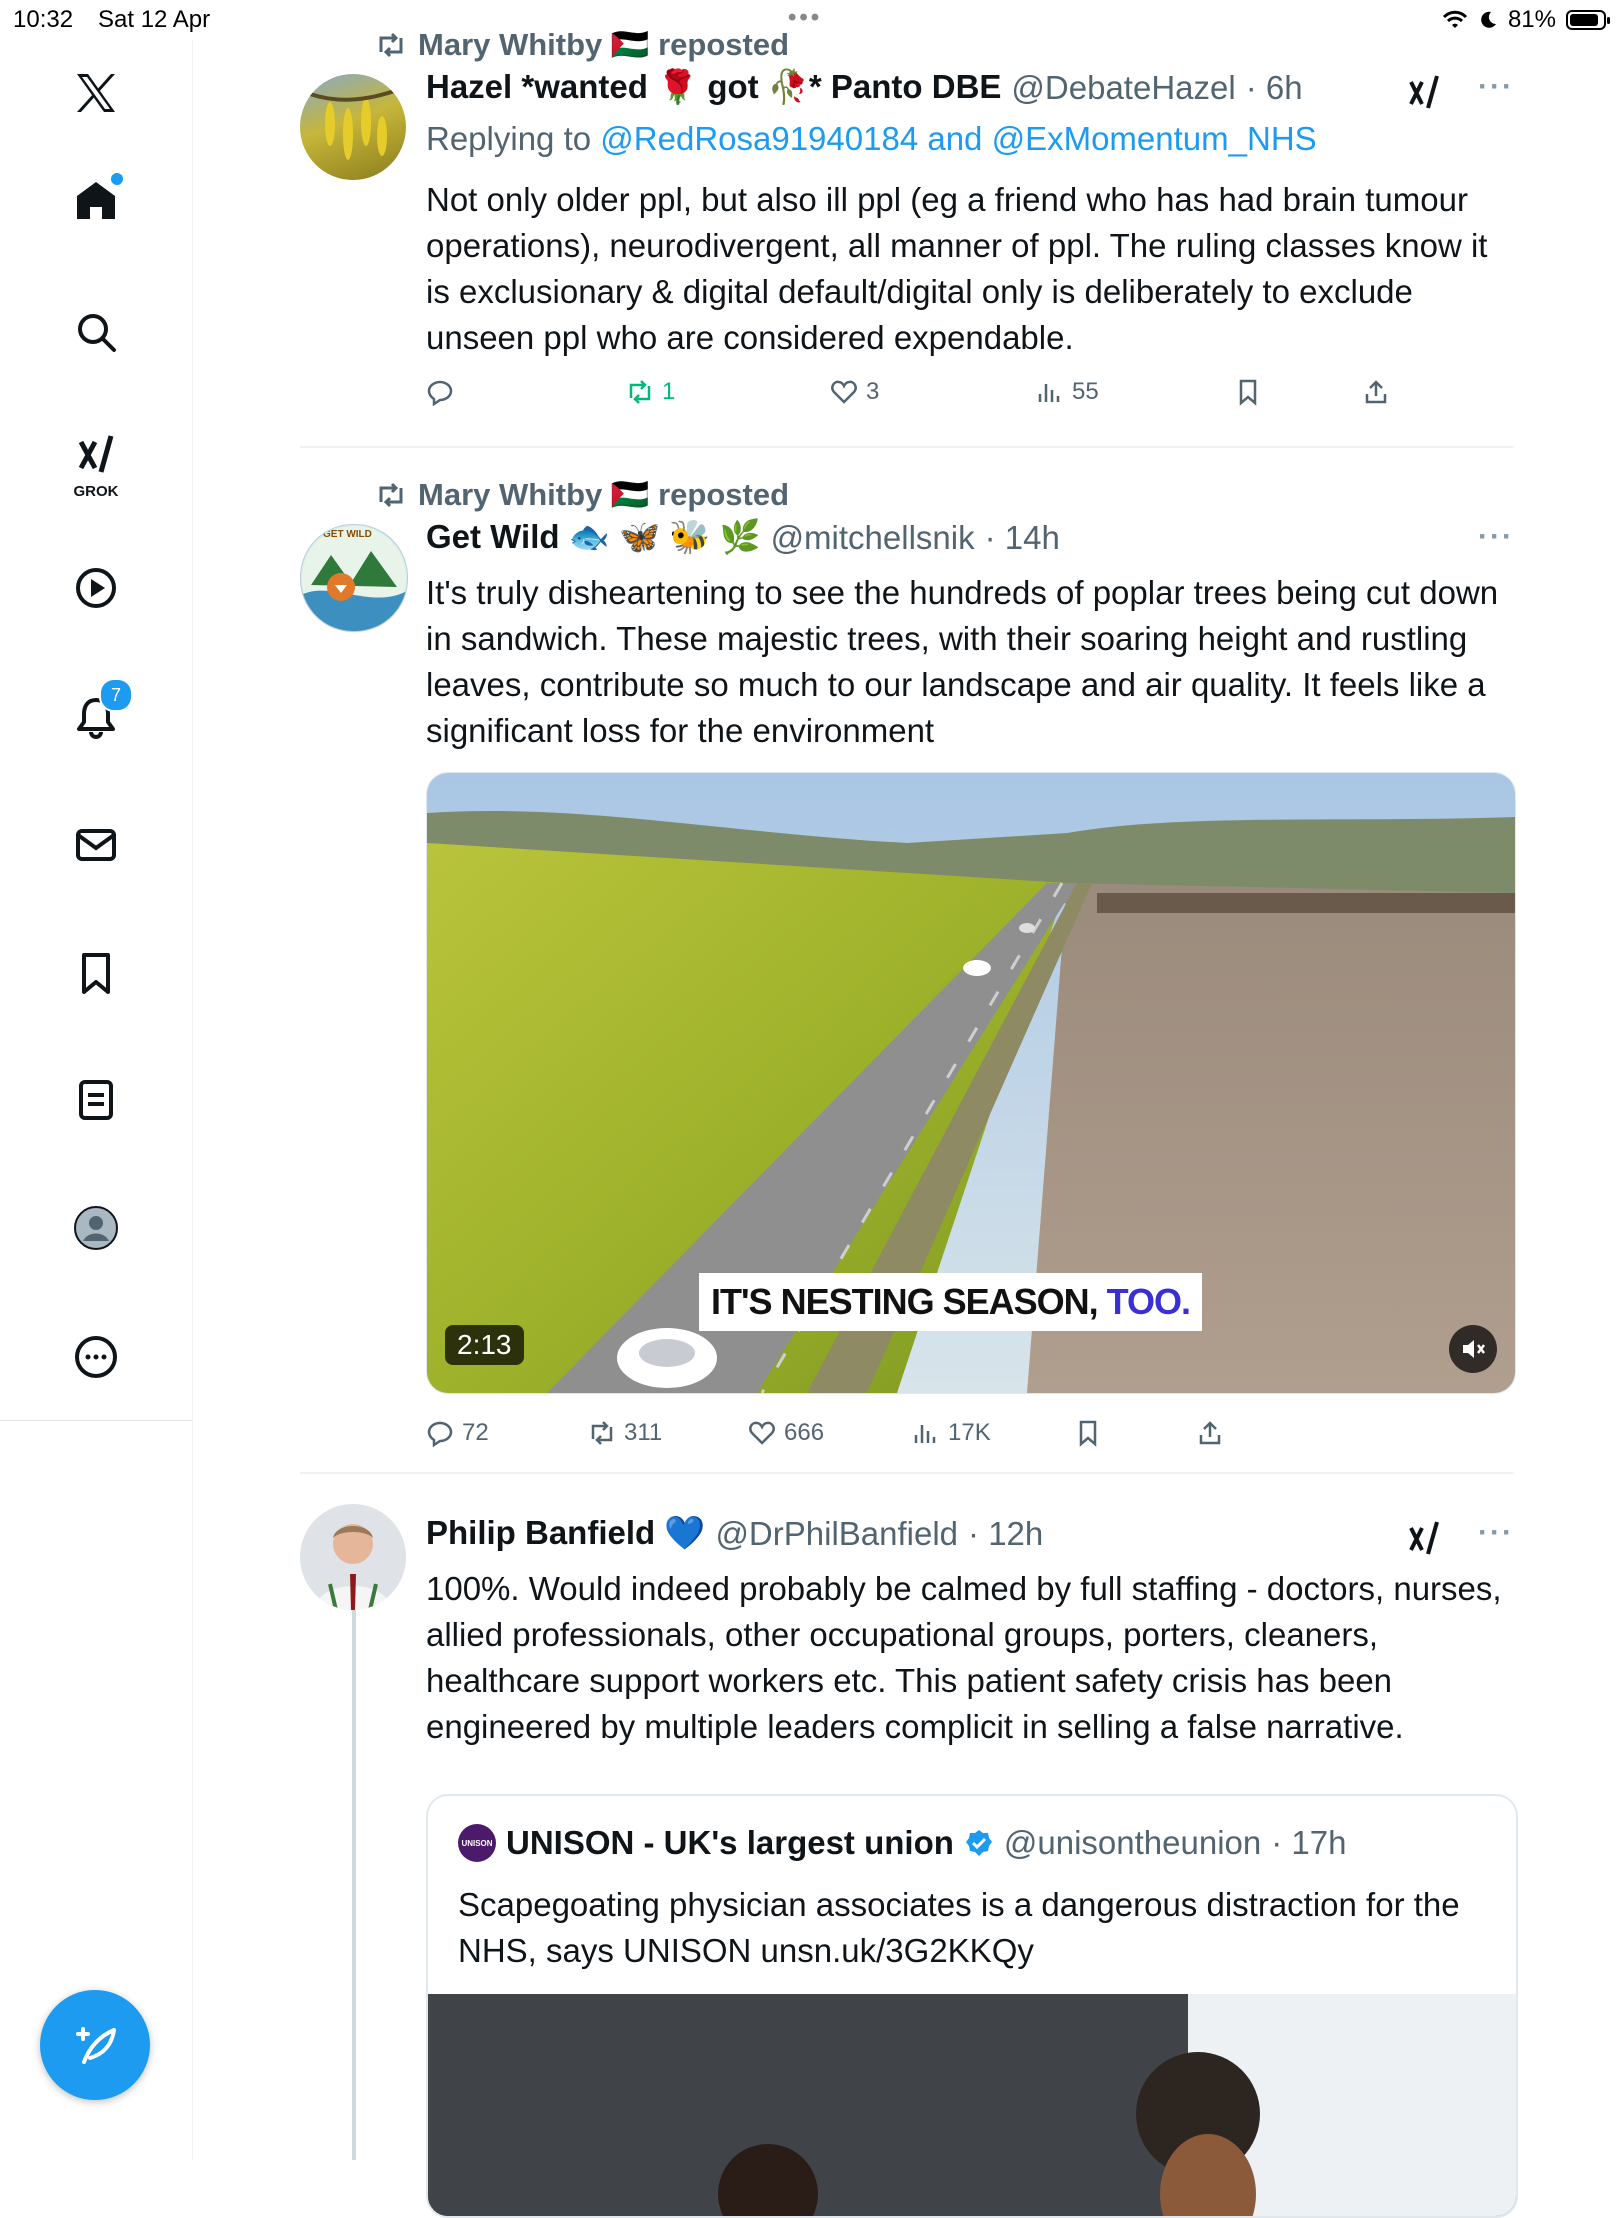  I want to click on timestamp: · 6h, so click(1274, 88).